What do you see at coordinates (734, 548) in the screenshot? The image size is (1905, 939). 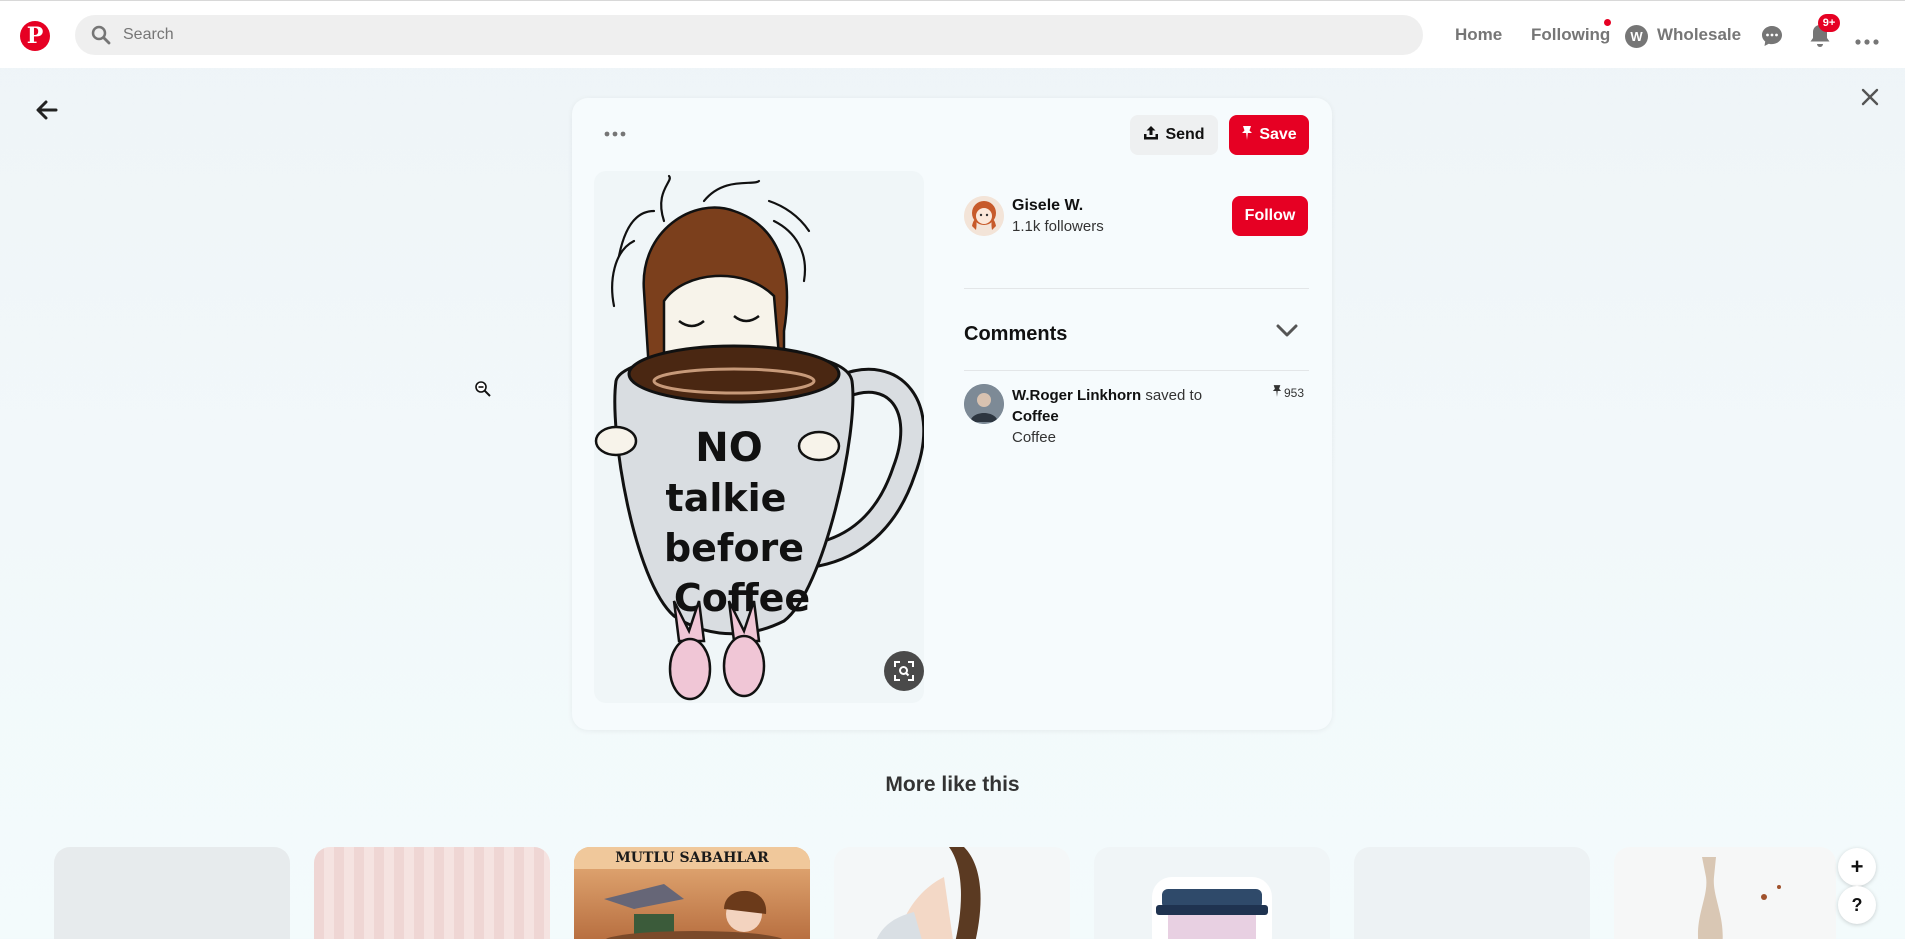 I see `image-text-line-3: before` at bounding box center [734, 548].